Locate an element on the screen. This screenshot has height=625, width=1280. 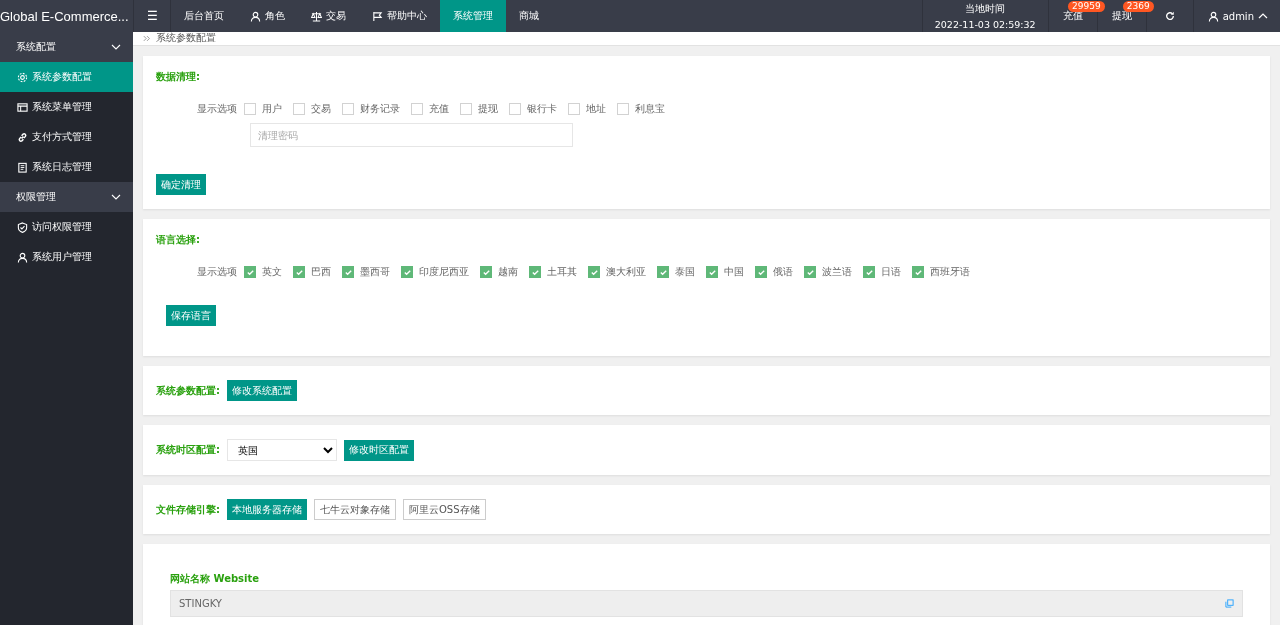
sidebar-group: 系统配置 is located at coordinates (66, 47).